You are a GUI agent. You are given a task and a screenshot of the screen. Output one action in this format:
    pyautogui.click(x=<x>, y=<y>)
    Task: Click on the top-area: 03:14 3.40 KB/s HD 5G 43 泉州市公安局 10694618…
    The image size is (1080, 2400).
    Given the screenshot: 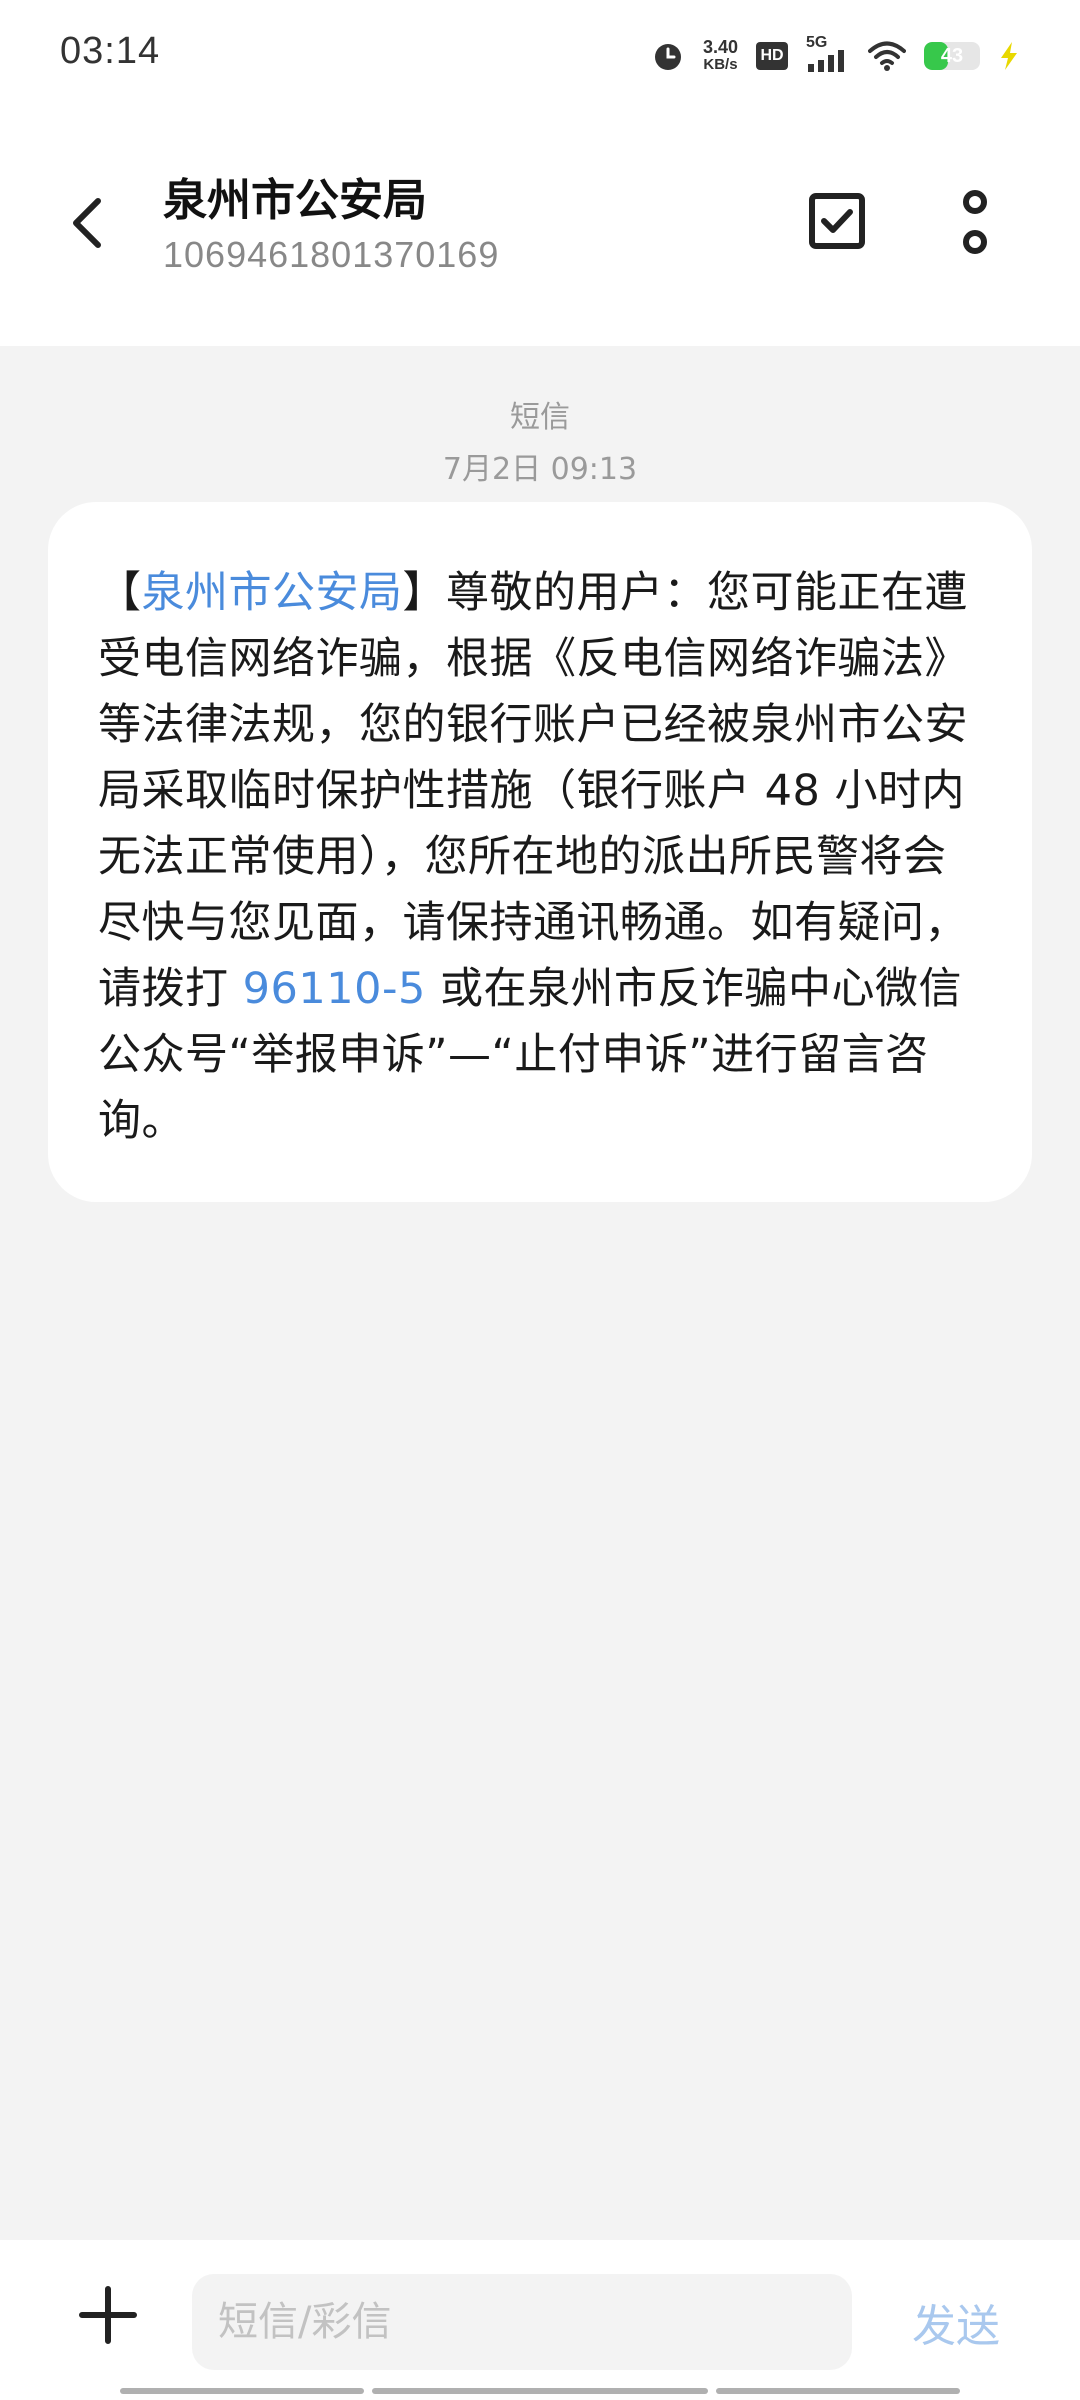 What is the action you would take?
    pyautogui.click(x=540, y=173)
    